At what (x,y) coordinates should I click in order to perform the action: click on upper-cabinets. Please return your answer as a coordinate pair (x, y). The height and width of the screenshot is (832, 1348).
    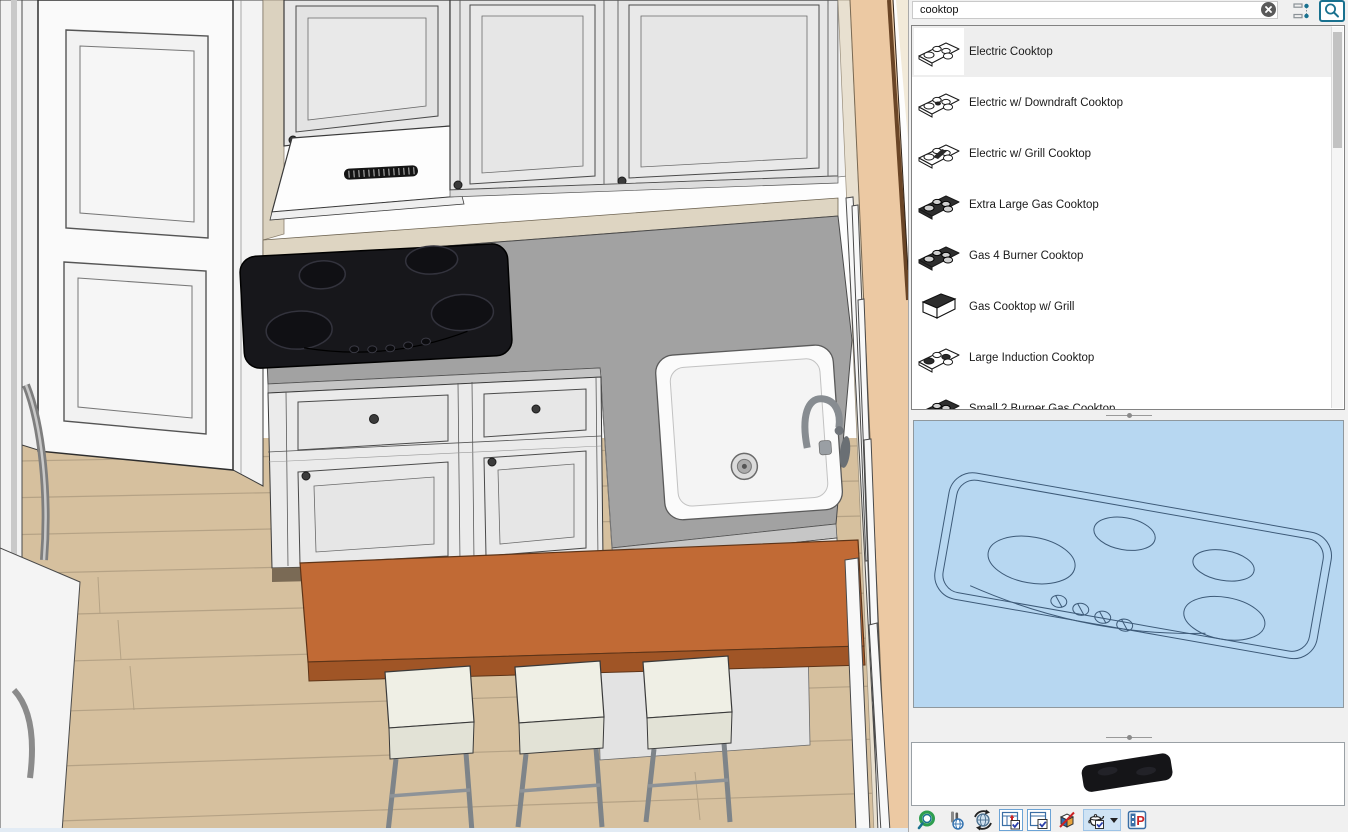
    Looking at the image, I should click on (648, 99).